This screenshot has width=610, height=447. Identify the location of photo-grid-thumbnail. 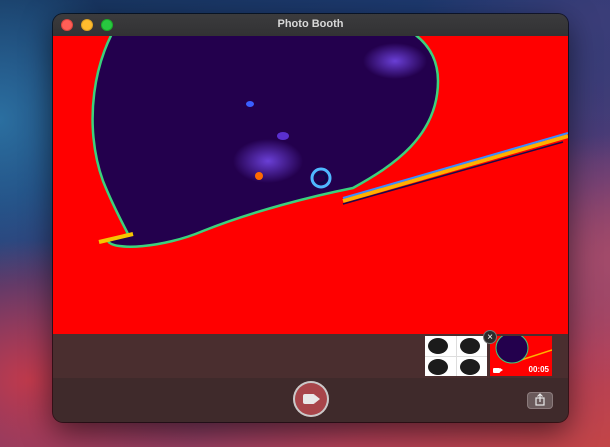
(456, 356).